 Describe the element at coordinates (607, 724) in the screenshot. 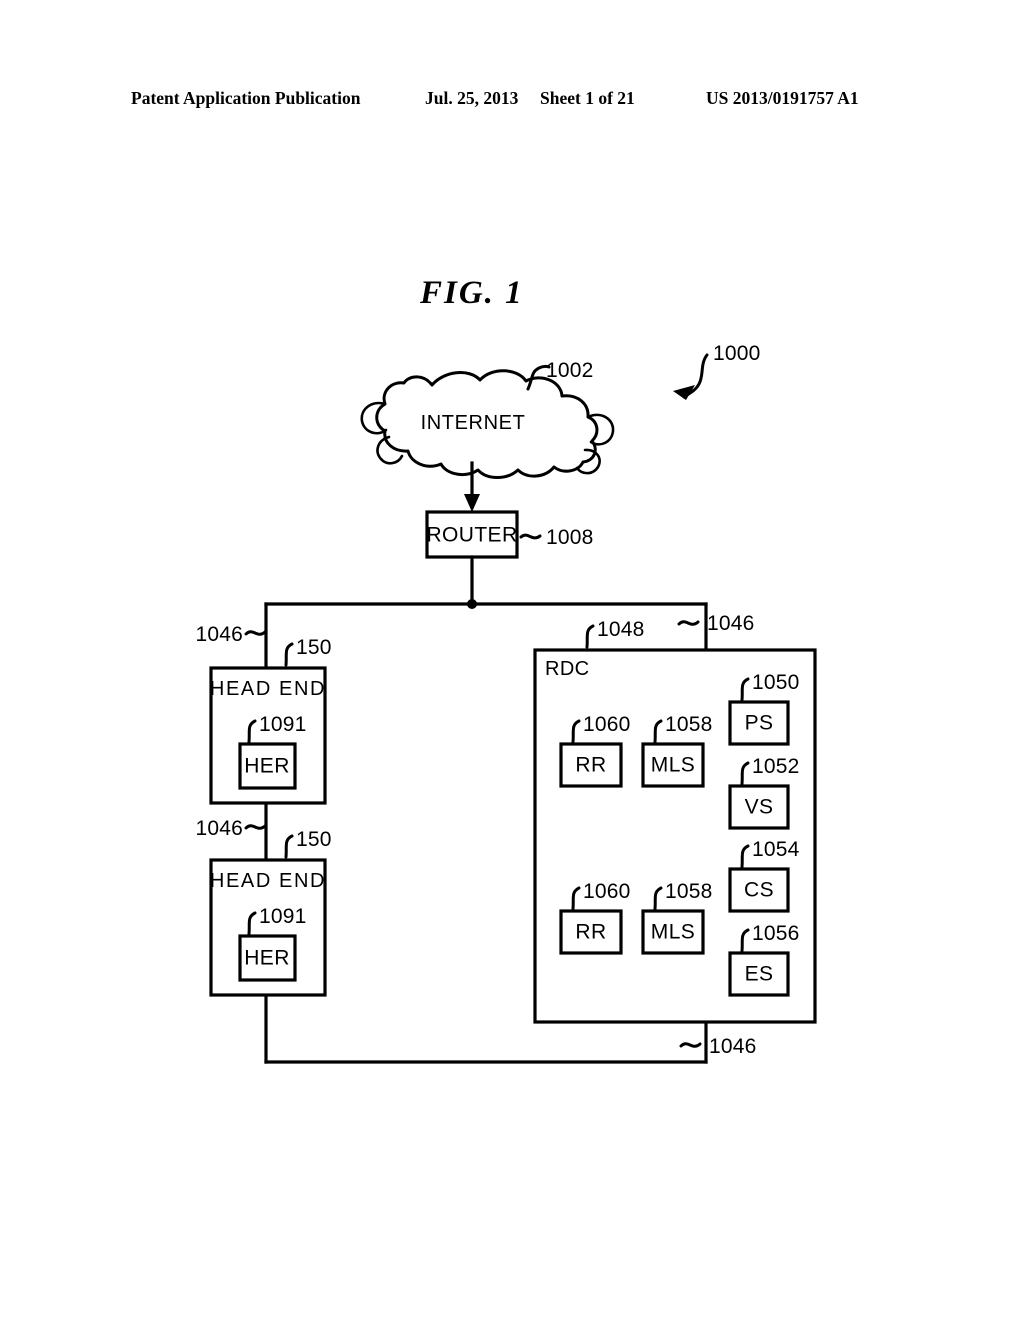

I see `ref-label-1060-1: 1060` at that location.